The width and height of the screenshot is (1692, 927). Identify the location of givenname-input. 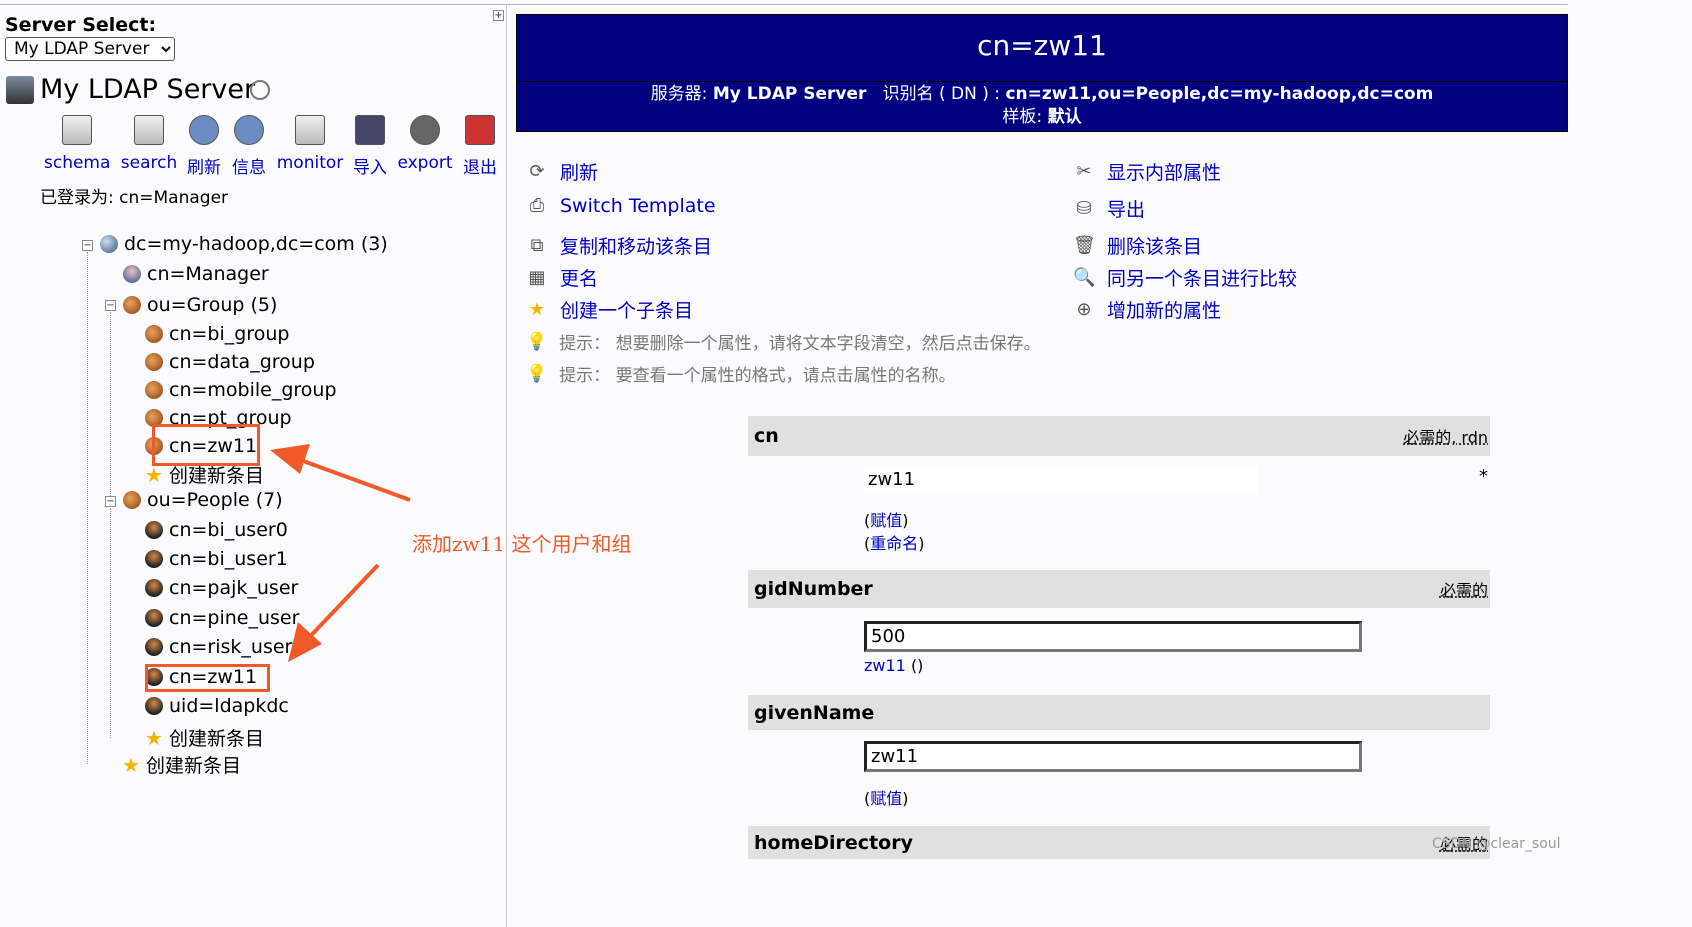
(1113, 756).